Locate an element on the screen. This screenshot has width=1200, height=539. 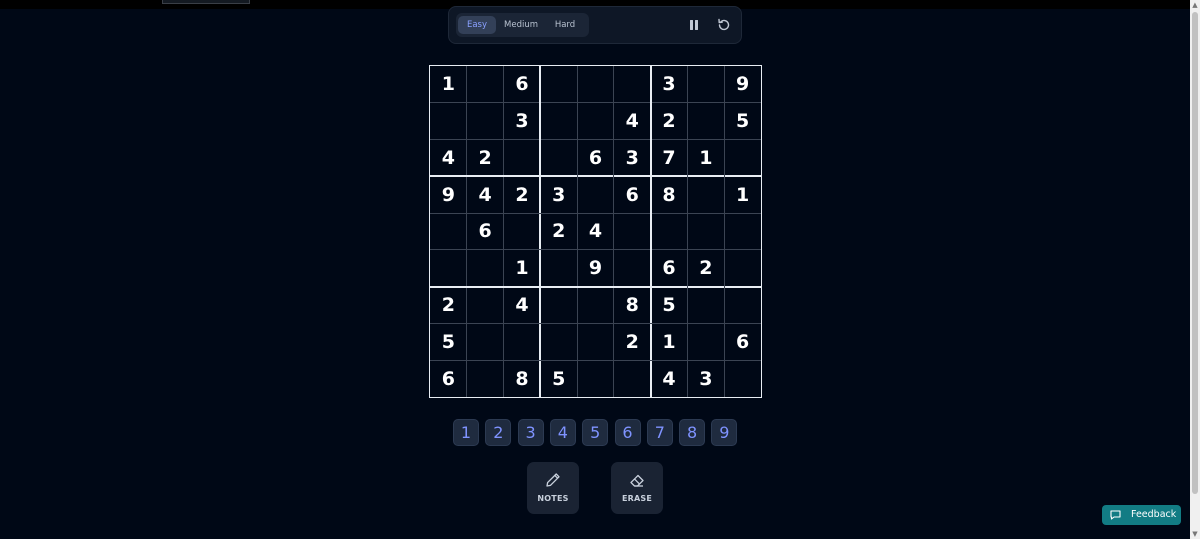
vertical-scrollbar: ▲ ▼ is located at coordinates (1195, 269).